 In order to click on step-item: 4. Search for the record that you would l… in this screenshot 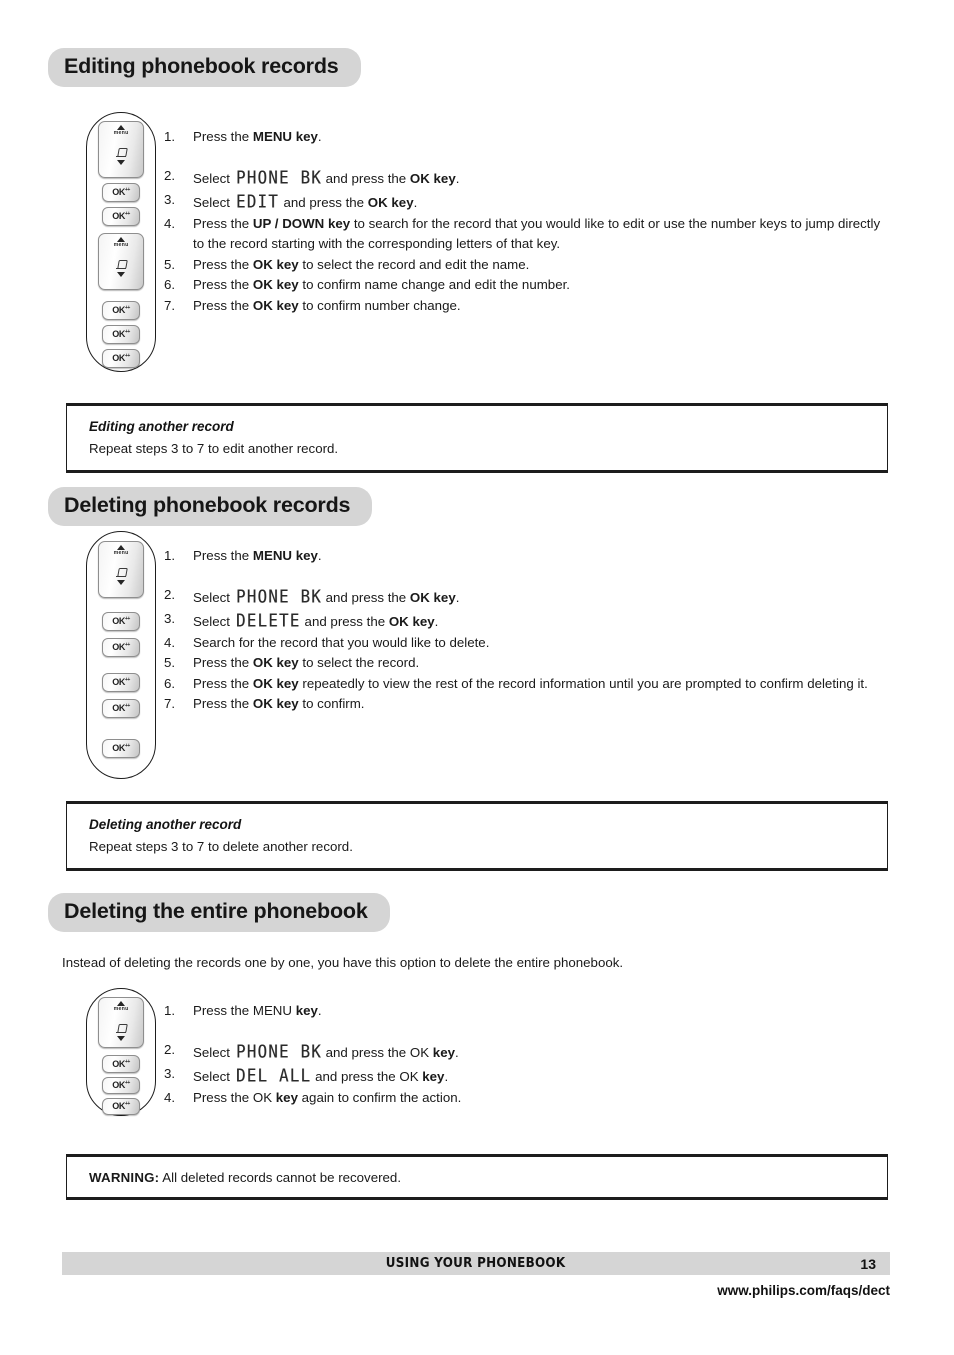, I will do `click(526, 643)`.